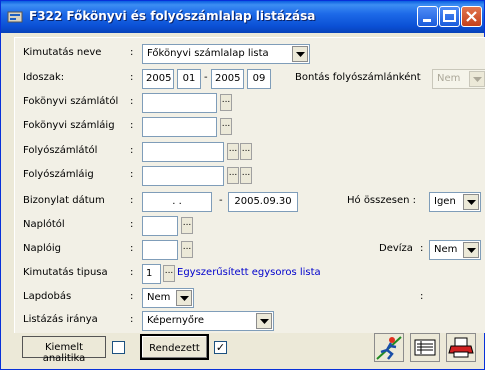 The image size is (485, 370). I want to click on idoszak-to-month: 09, so click(259, 79).